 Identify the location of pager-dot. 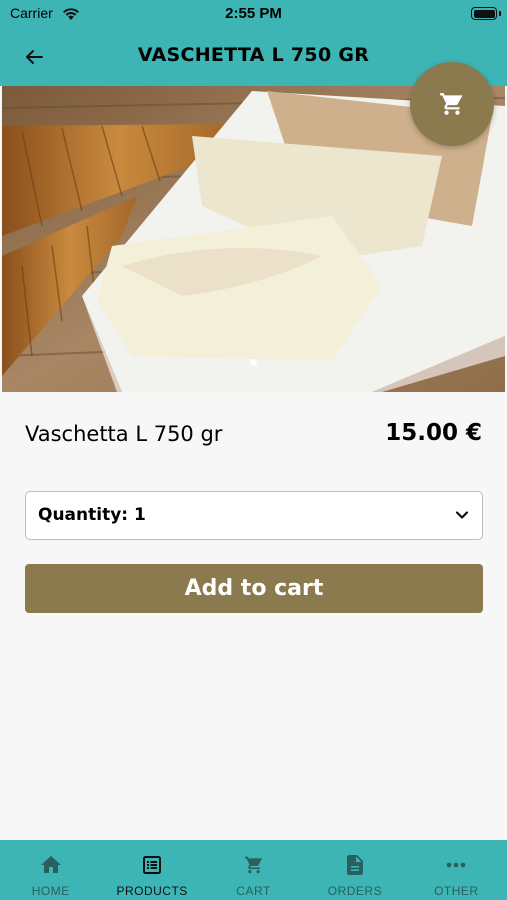
(253, 362).